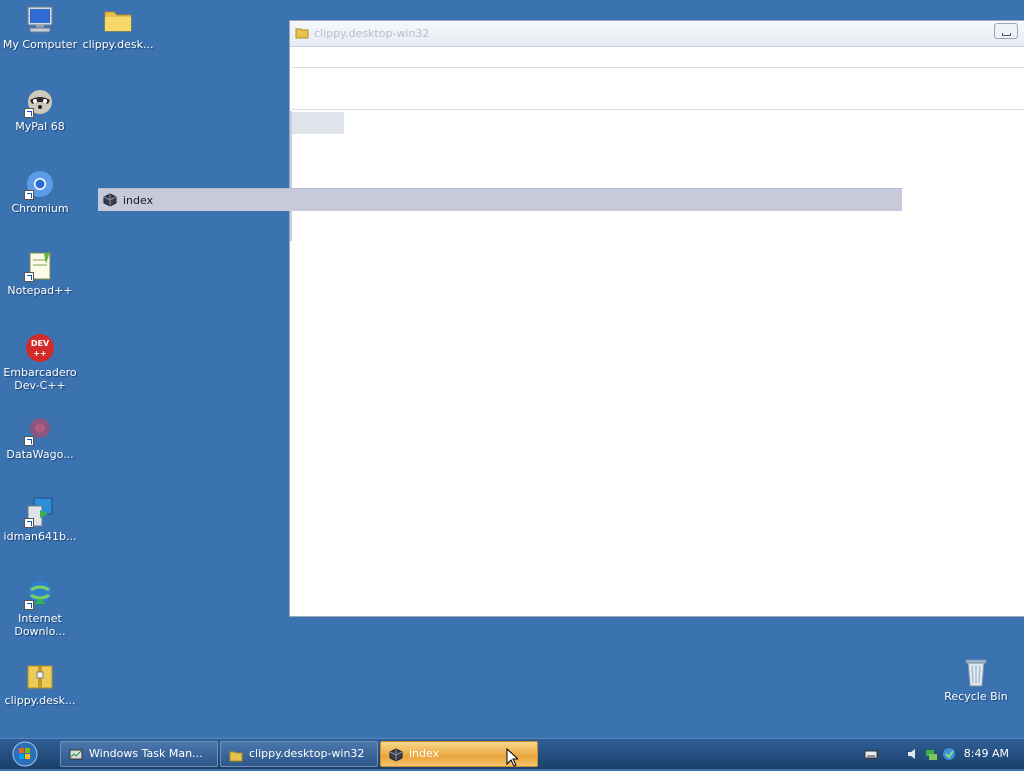  I want to click on system-tray: 8:49 AM, so click(934, 754).